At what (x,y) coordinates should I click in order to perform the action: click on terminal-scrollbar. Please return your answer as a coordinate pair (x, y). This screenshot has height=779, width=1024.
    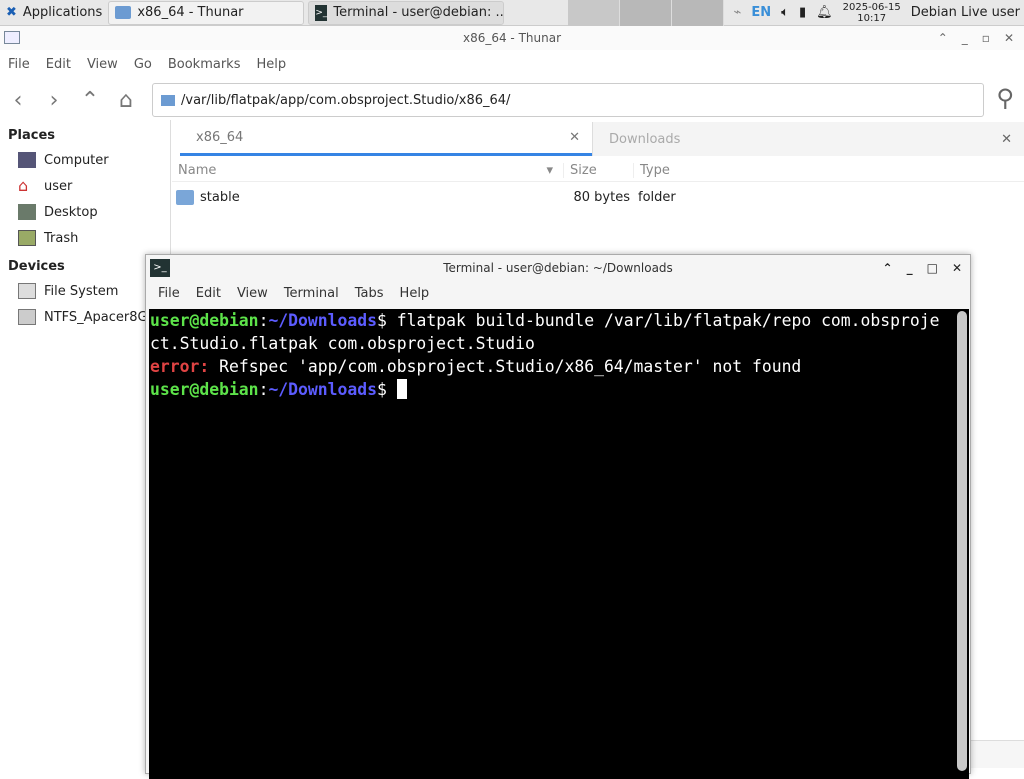
    Looking at the image, I should click on (962, 541).